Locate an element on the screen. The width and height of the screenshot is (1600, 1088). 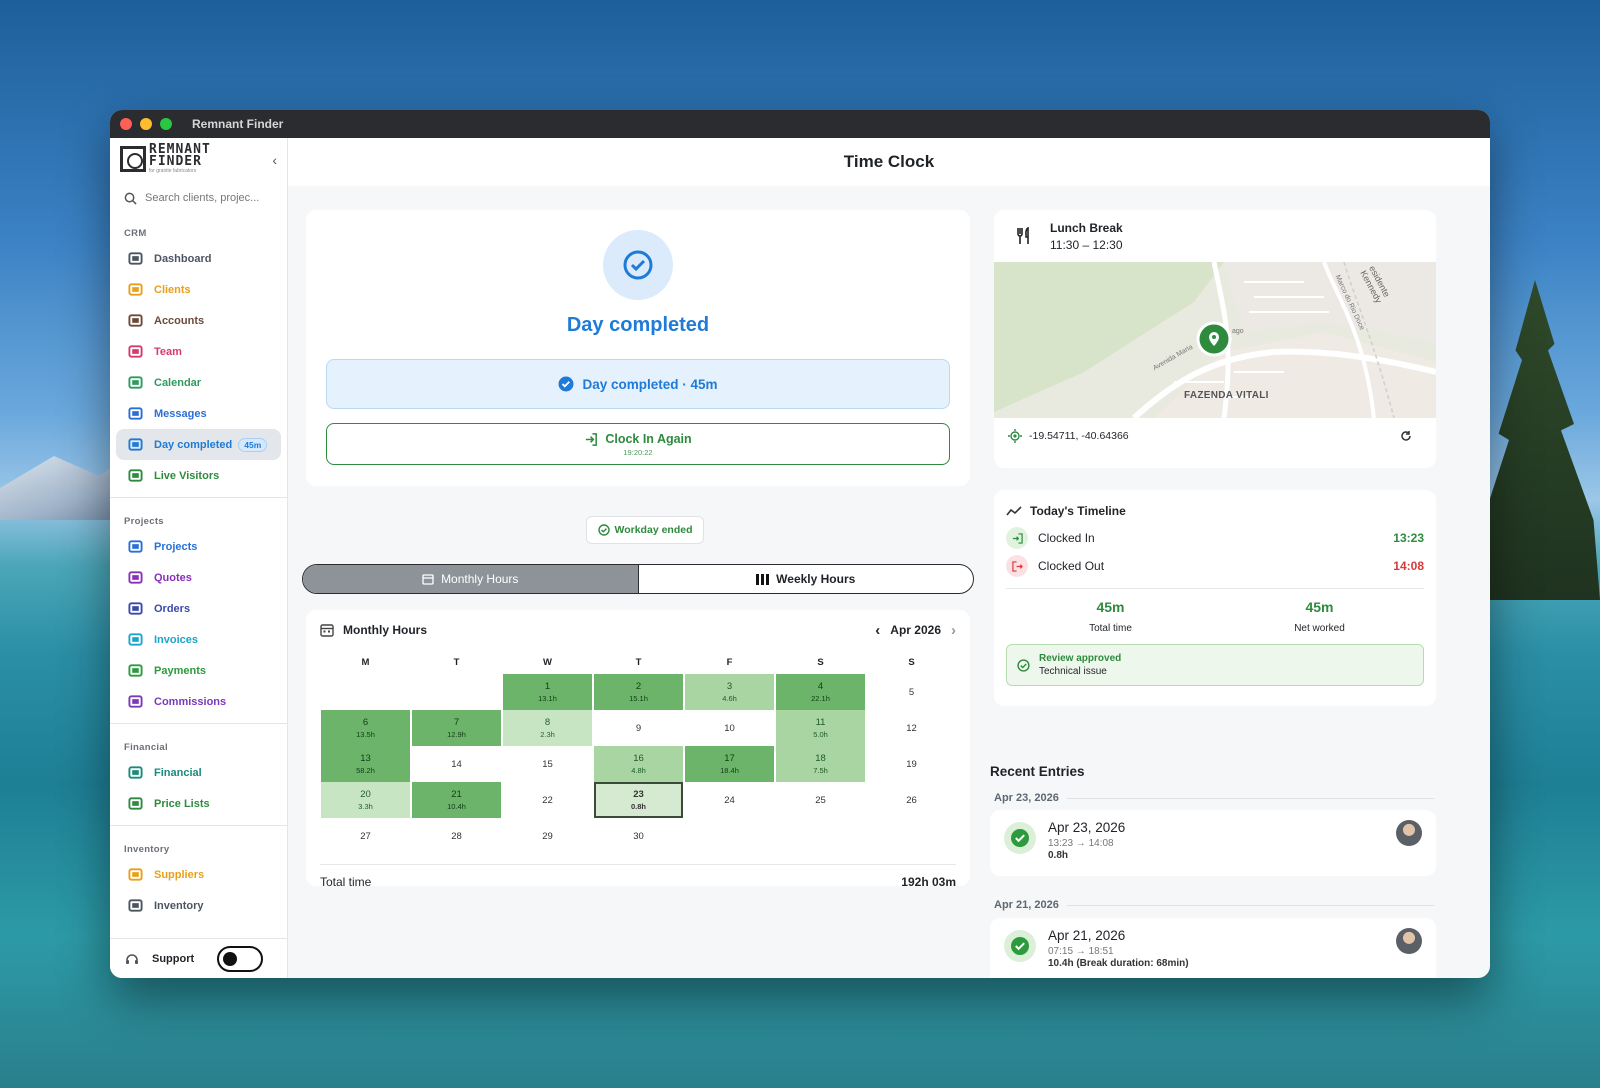
collapse-sidebar-icon: ‹ is located at coordinates (274, 160).